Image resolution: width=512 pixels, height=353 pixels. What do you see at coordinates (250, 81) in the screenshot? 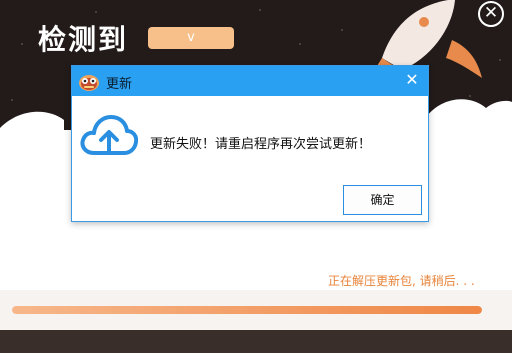
I see `dialog-titlebar: 更新 ✕` at bounding box center [250, 81].